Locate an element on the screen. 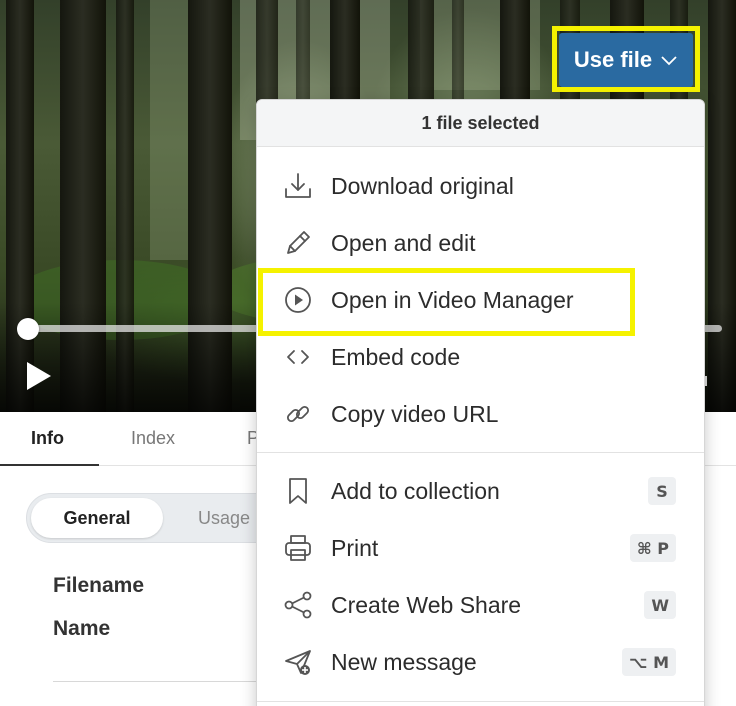  menu-item-label: Add to collection is located at coordinates (415, 490).